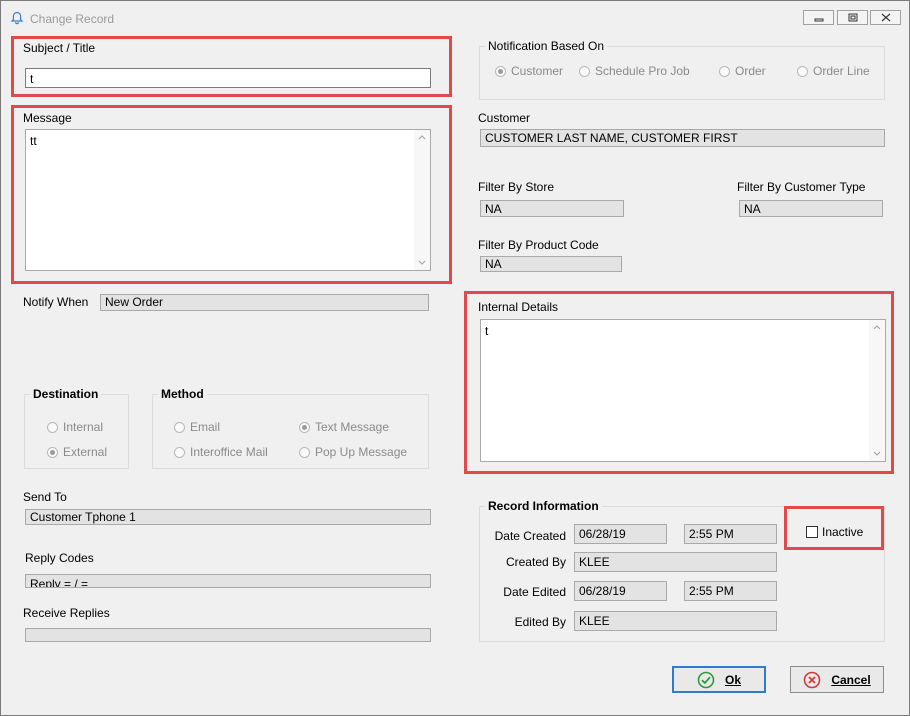 The width and height of the screenshot is (910, 716). Describe the element at coordinates (843, 532) in the screenshot. I see `inactive-label: Inactive` at that location.